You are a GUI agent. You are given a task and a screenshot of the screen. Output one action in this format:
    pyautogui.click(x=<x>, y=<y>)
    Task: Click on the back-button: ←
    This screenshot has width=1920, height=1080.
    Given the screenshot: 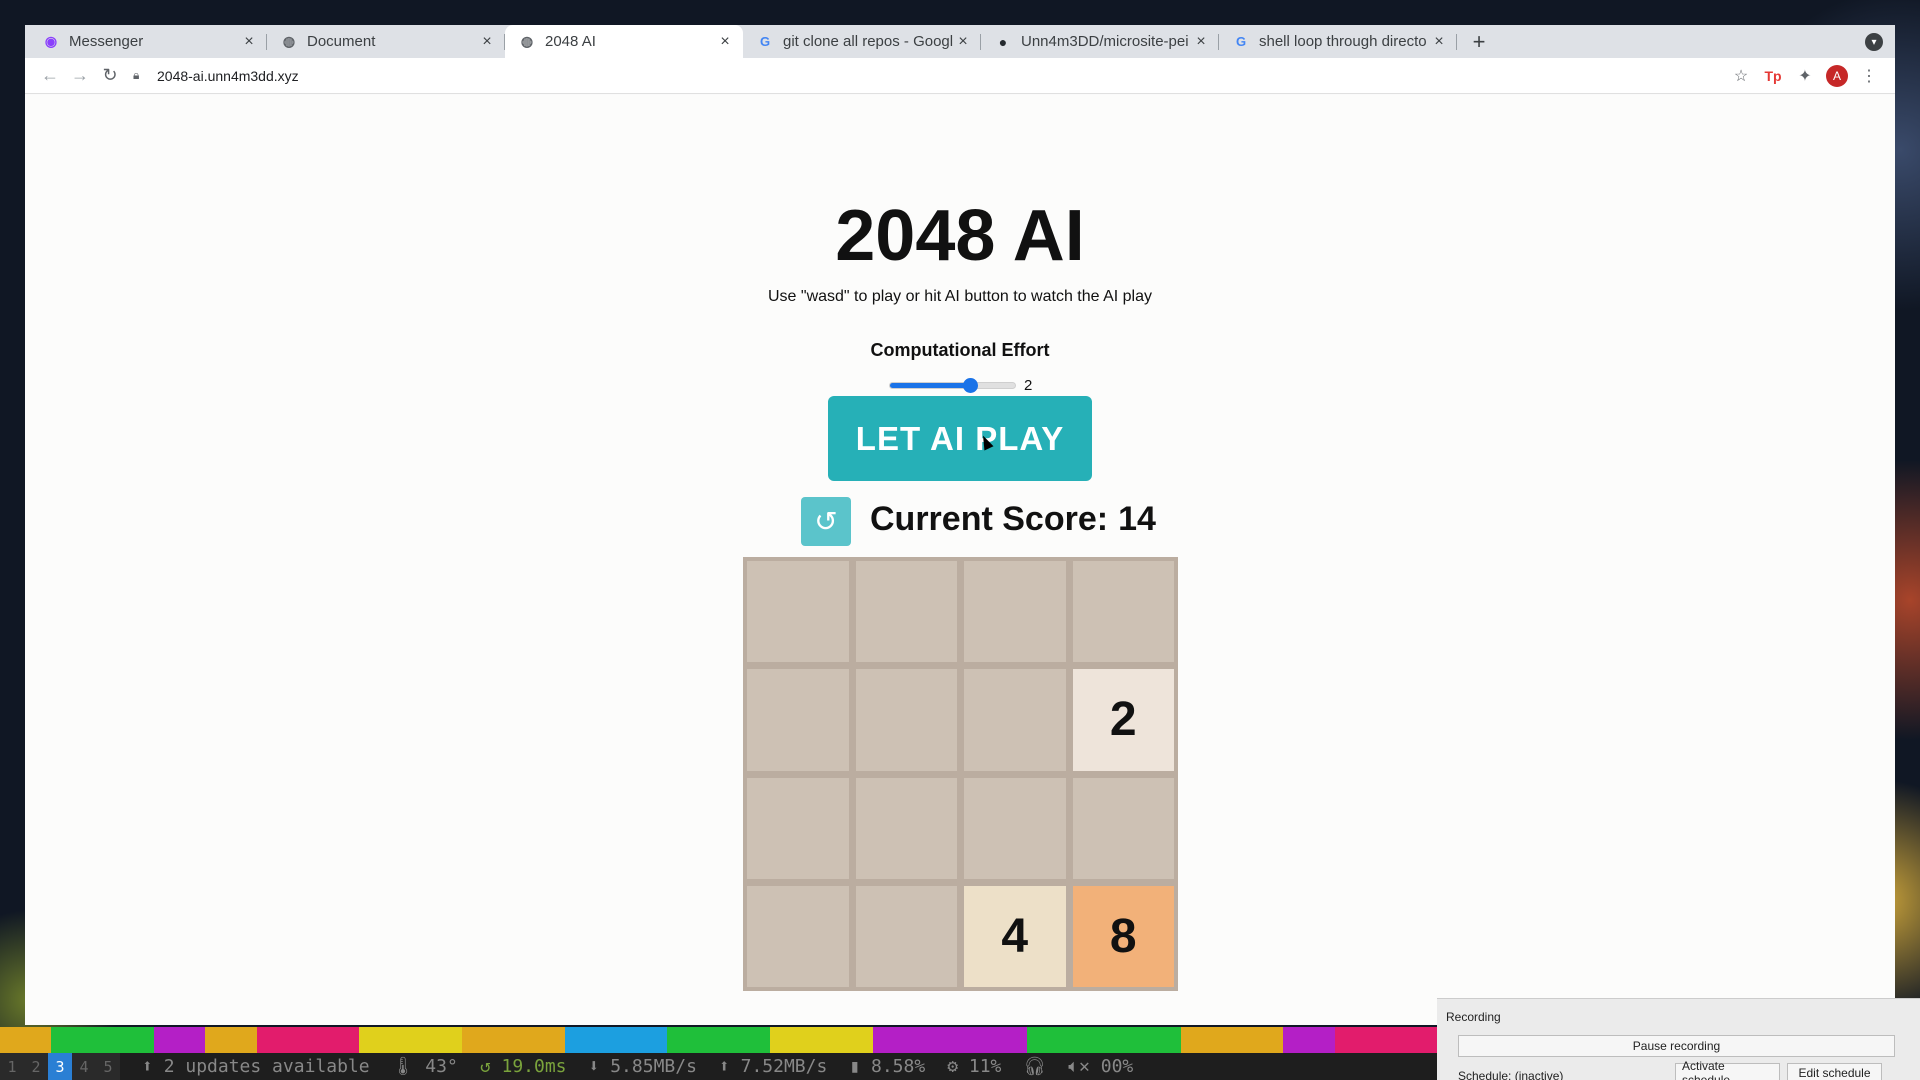 What is the action you would take?
    pyautogui.click(x=50, y=76)
    